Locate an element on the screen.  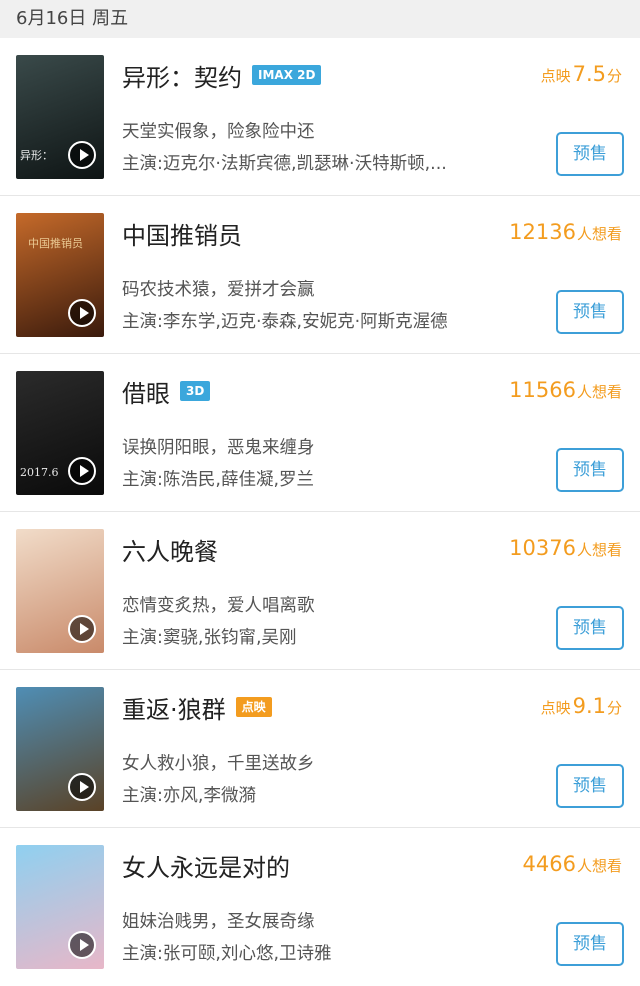
poster-caption: 异形： is located at coordinates (36, 155).